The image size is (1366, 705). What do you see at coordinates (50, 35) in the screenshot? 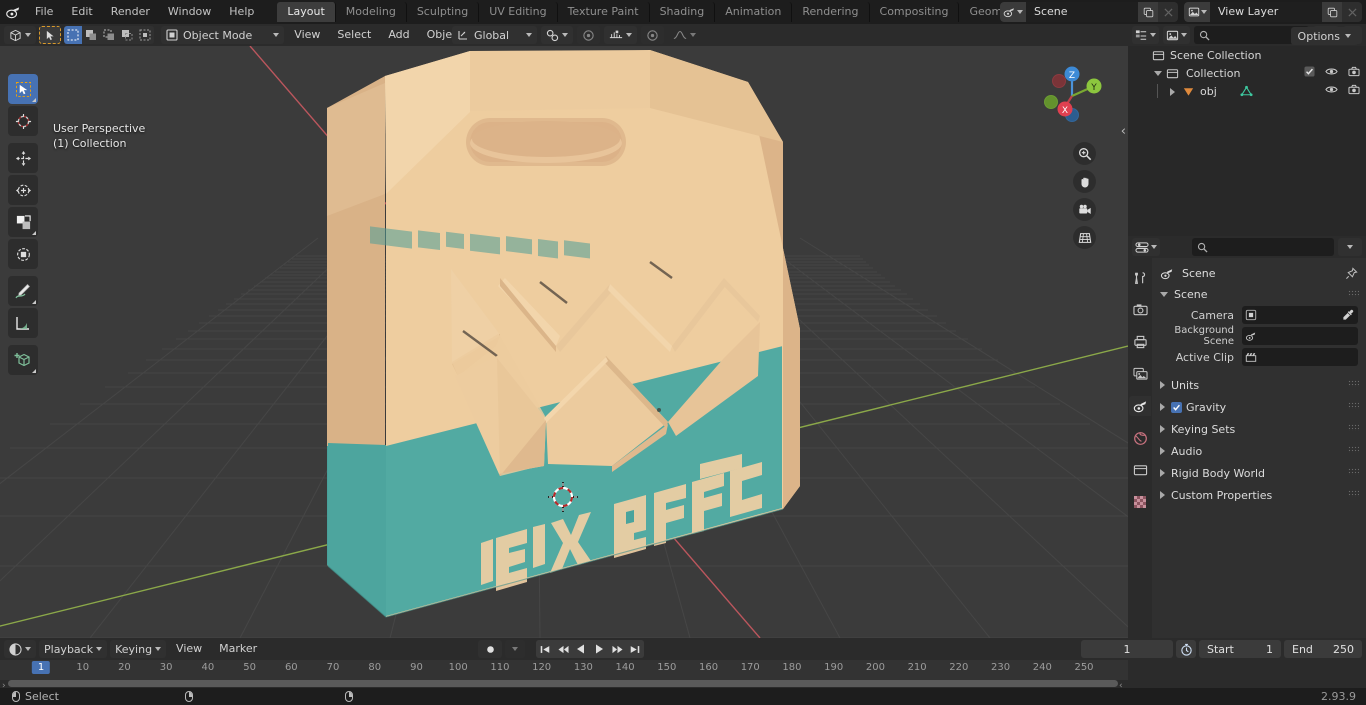
I see `tweak-cursor-icon` at bounding box center [50, 35].